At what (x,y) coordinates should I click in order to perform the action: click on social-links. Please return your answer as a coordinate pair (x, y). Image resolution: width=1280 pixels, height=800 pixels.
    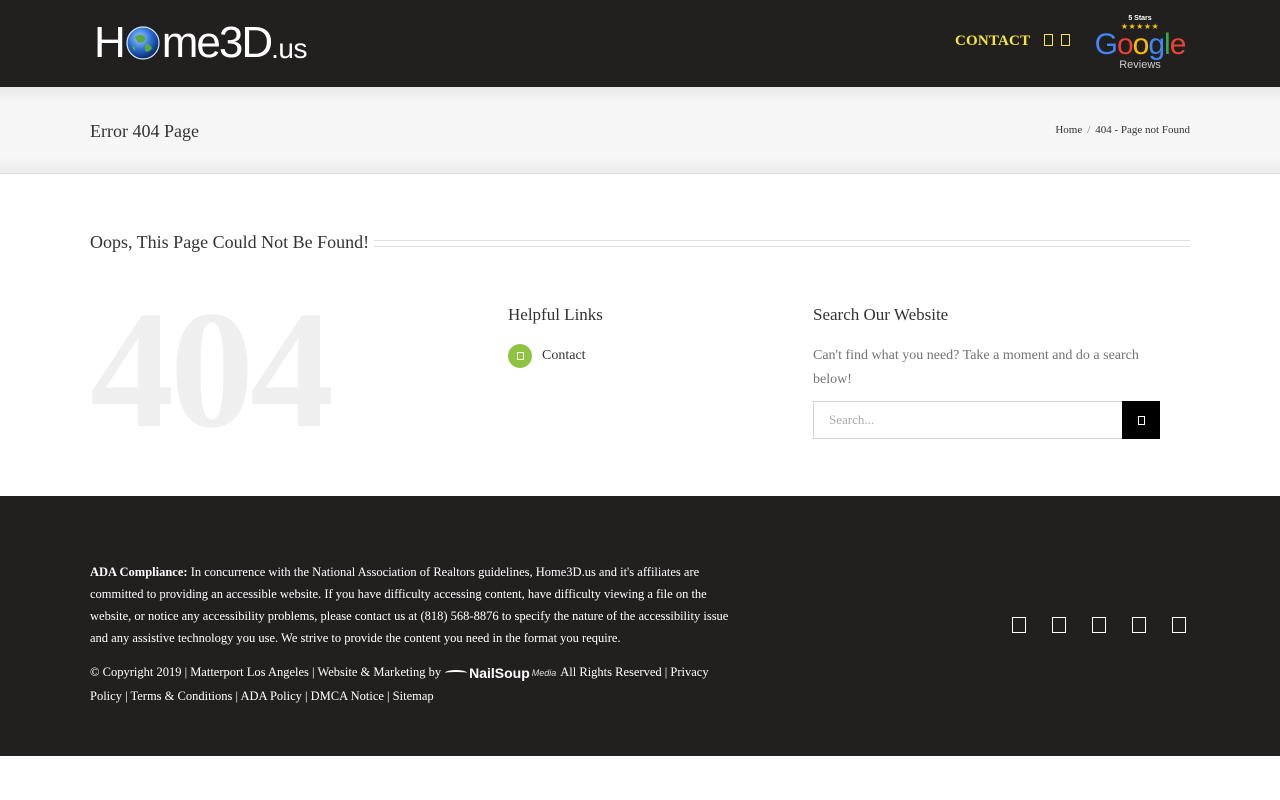
    Looking at the image, I should click on (1099, 625).